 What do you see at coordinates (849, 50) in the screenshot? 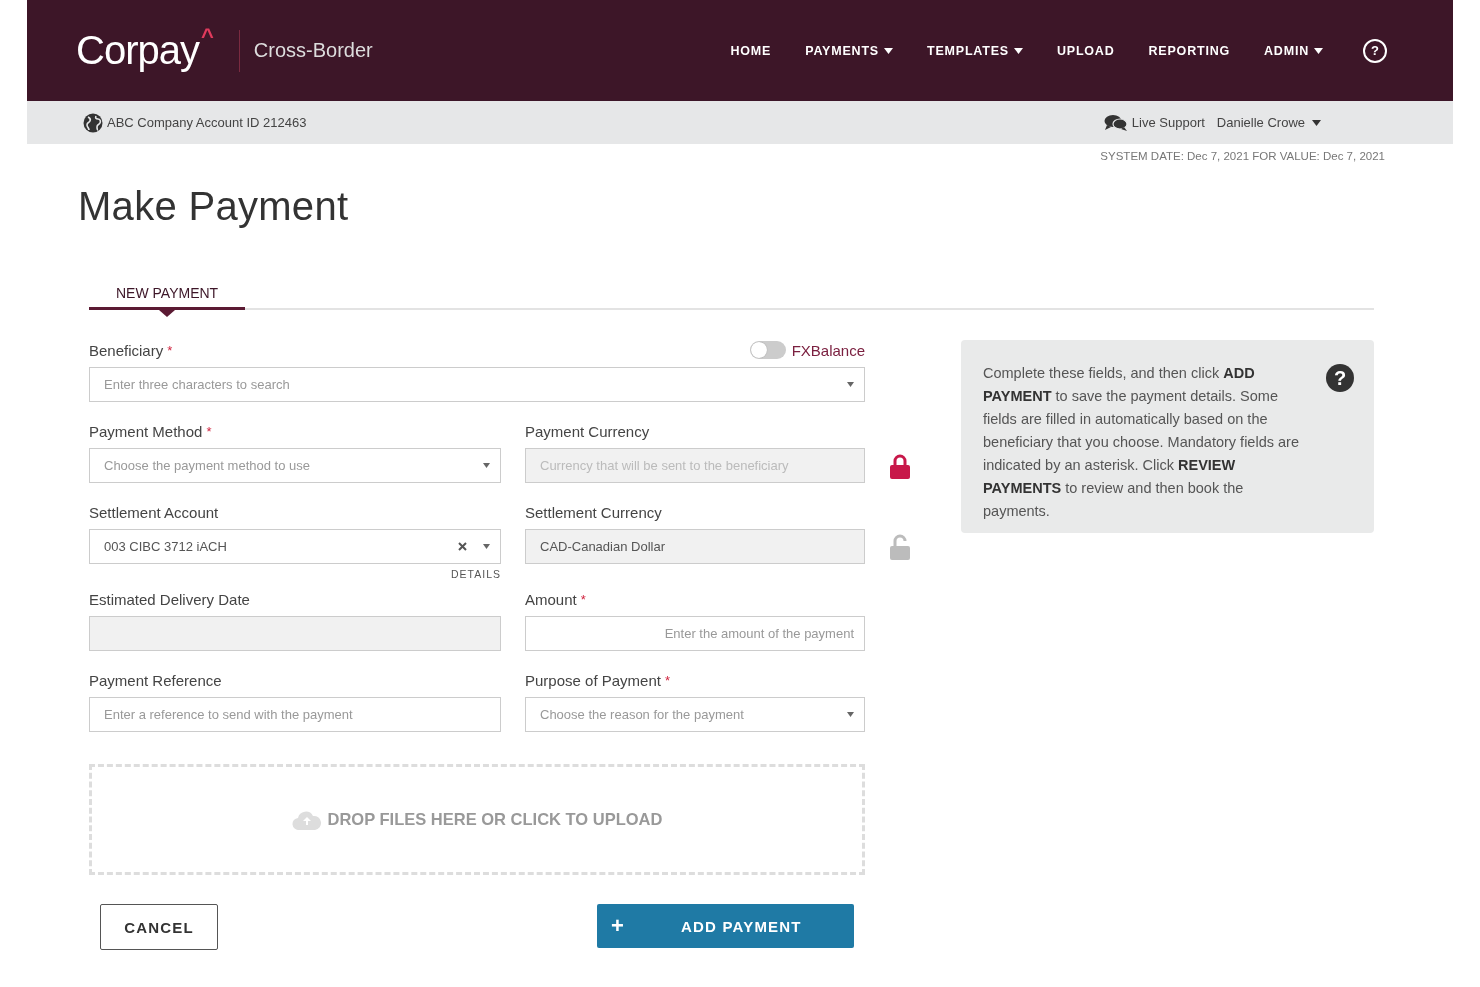
I see `nav-link: PAYMENTS` at bounding box center [849, 50].